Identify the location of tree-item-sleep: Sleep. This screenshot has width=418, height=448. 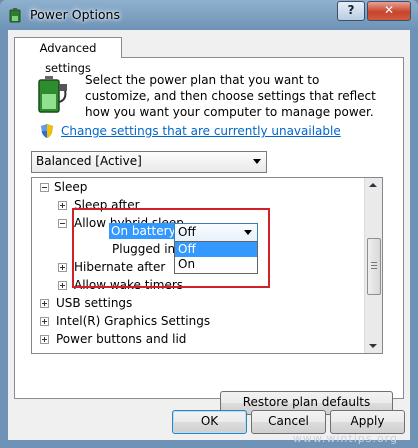
(63, 187).